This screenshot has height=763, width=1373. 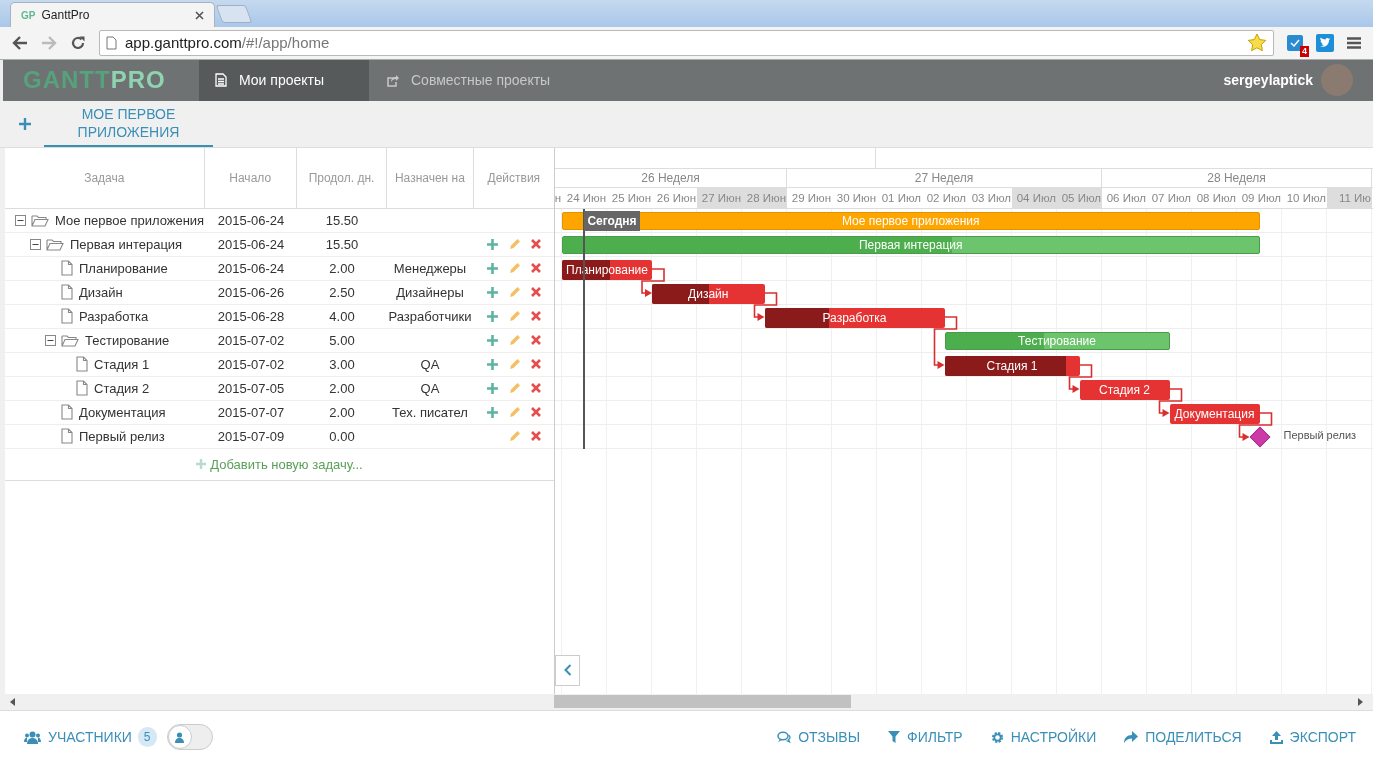 I want to click on reload-icon, so click(x=78, y=43).